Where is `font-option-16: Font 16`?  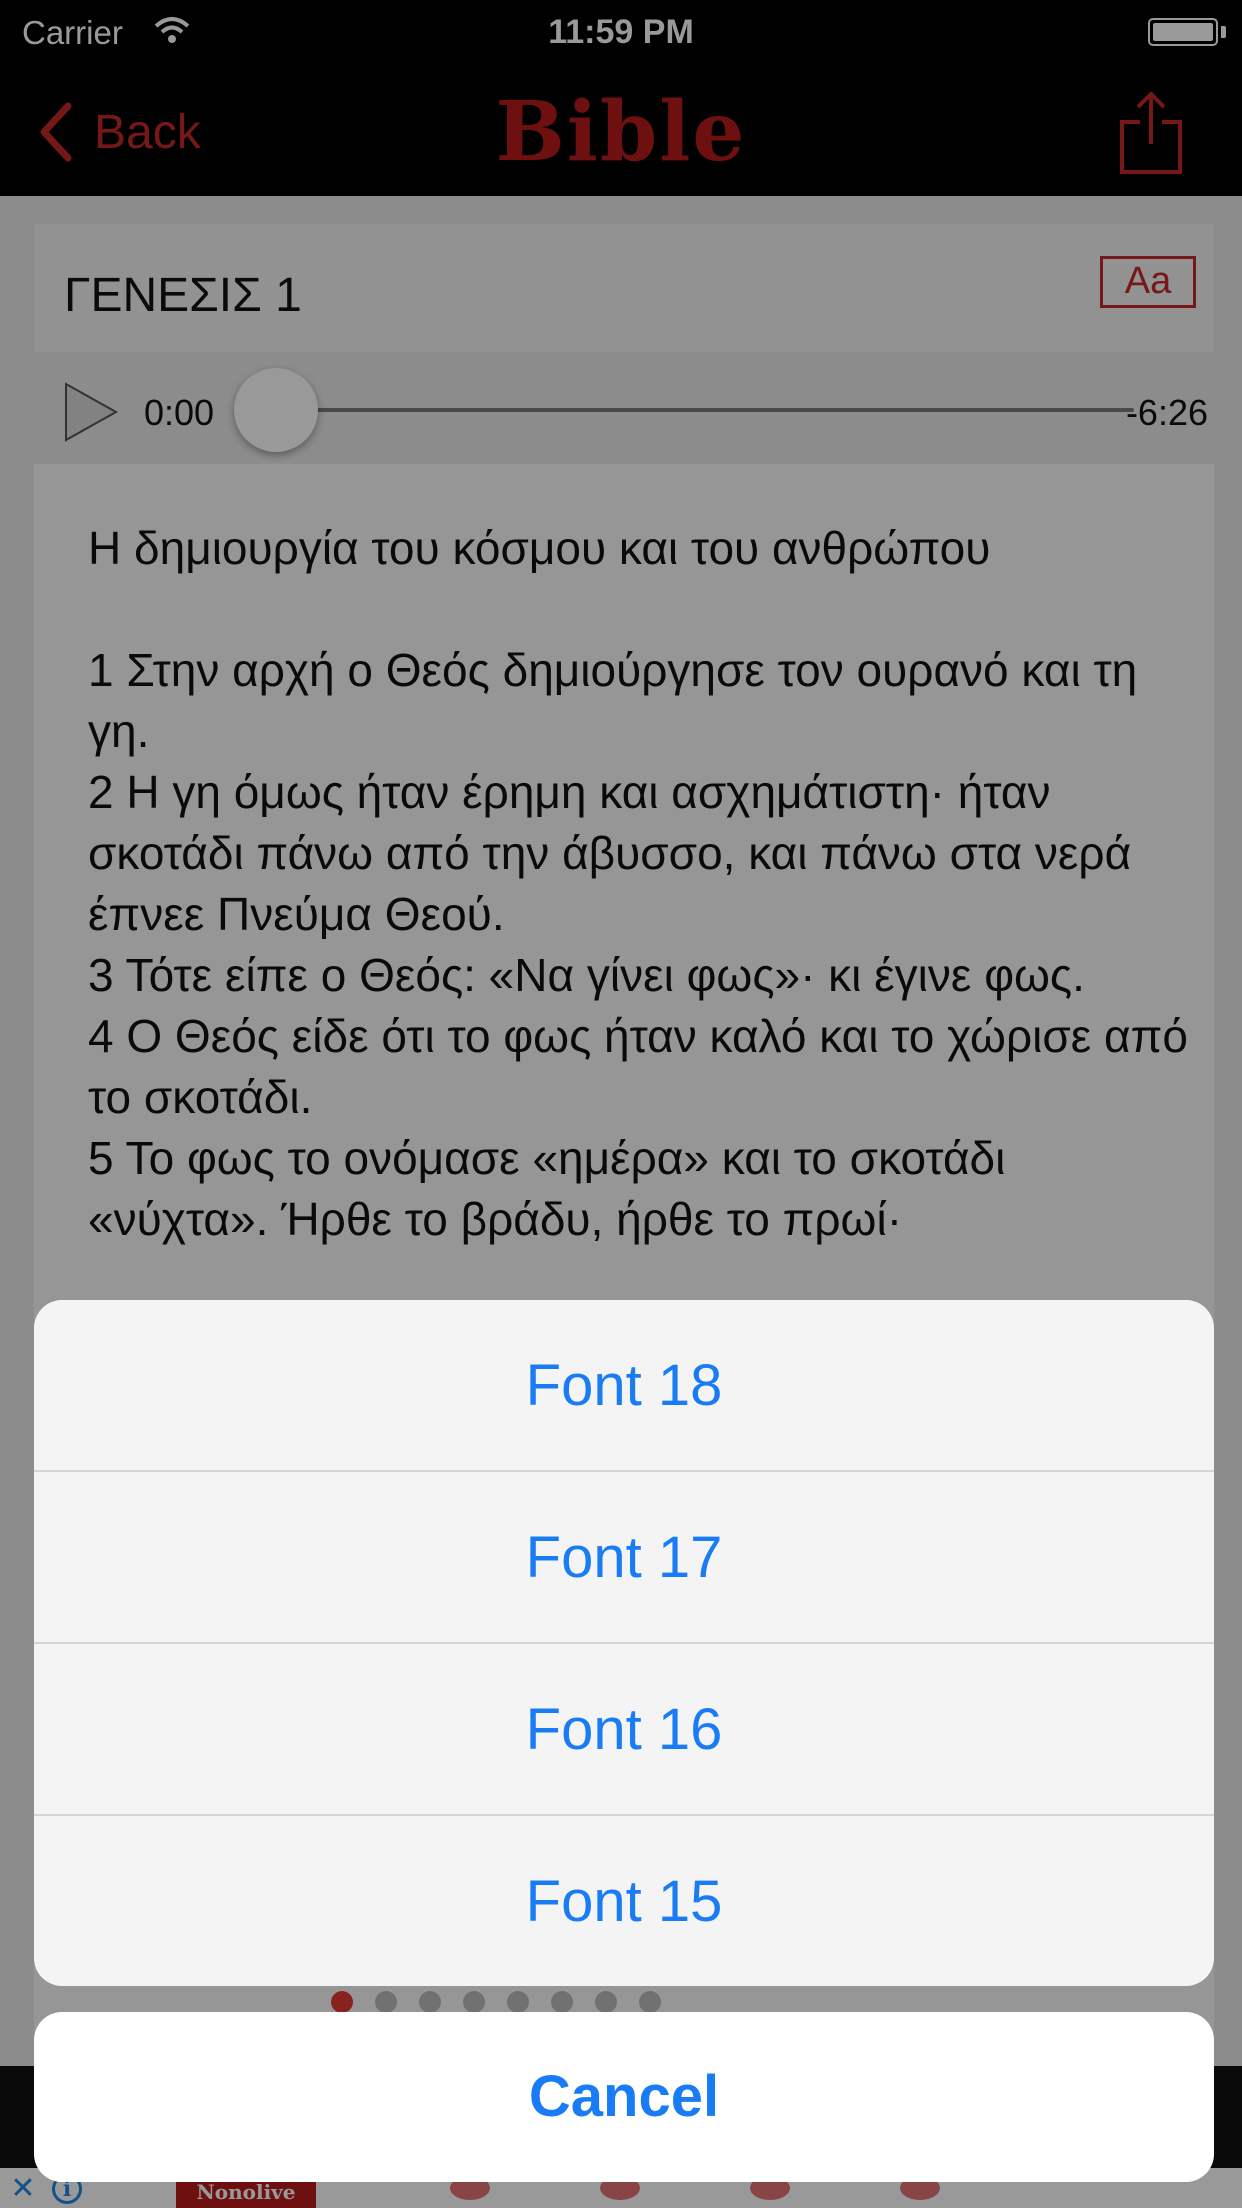 font-option-16: Font 16 is located at coordinates (624, 1730).